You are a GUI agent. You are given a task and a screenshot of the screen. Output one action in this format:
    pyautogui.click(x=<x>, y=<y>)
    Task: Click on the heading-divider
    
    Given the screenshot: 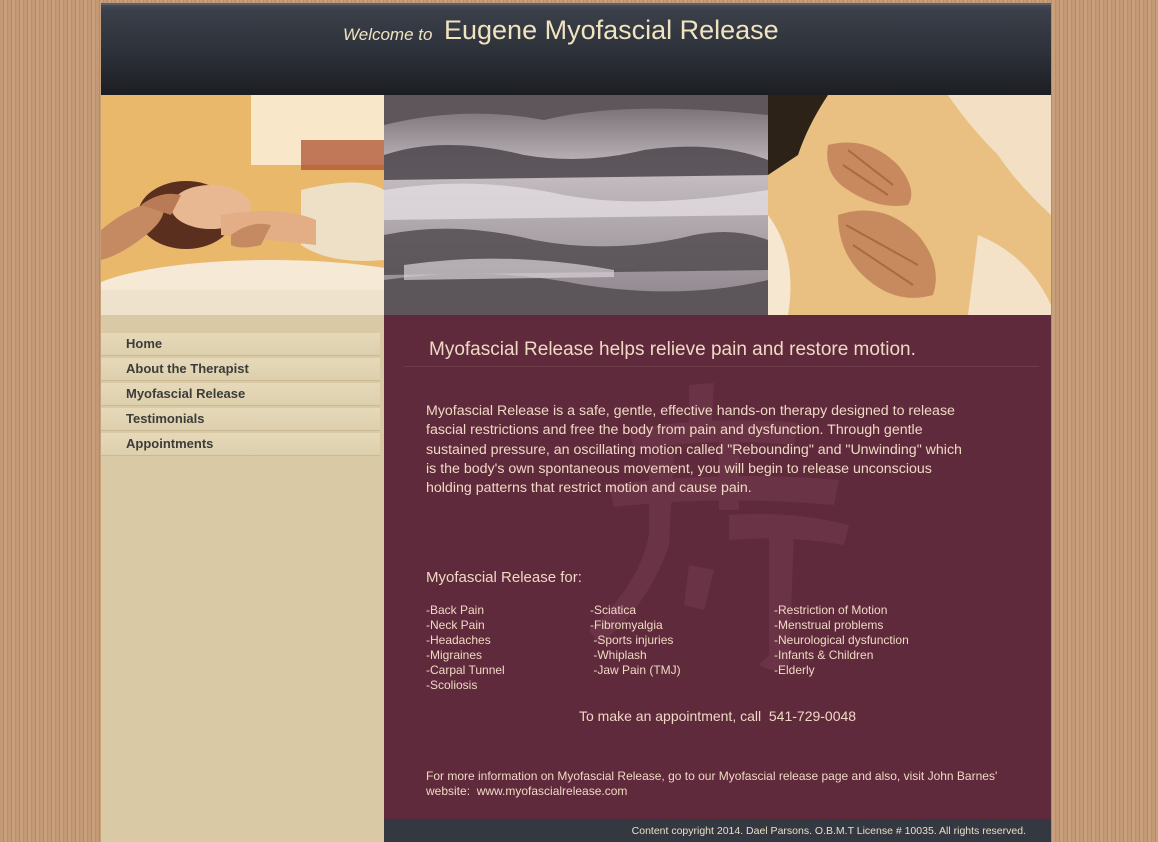 What is the action you would take?
    pyautogui.click(x=721, y=366)
    